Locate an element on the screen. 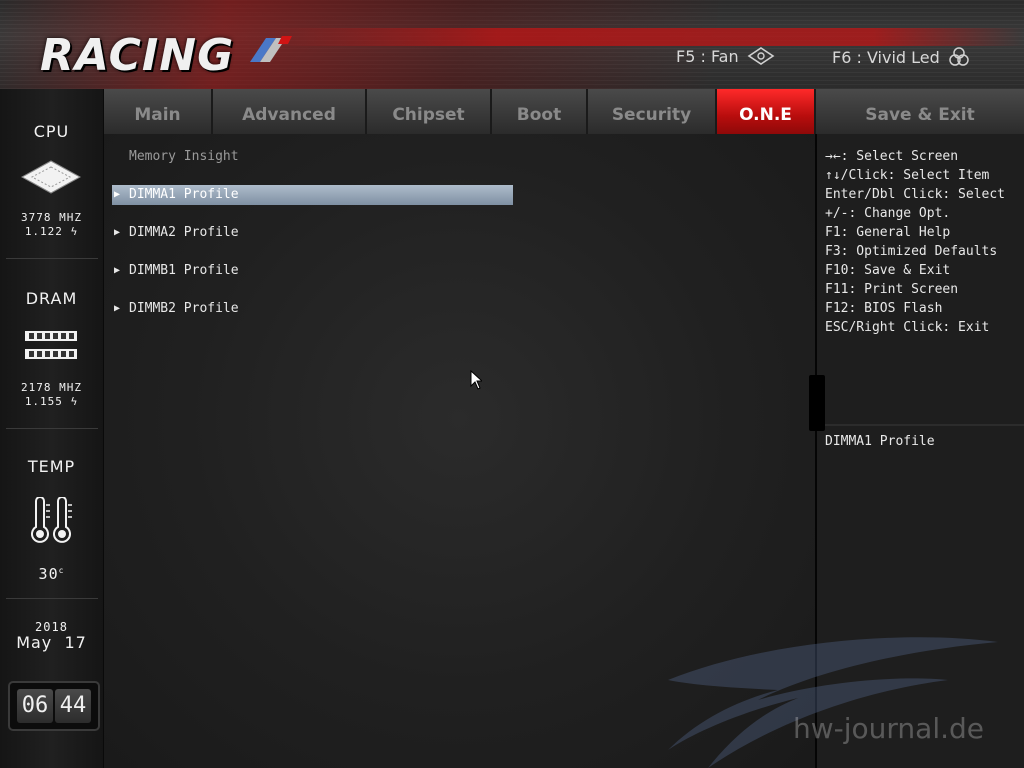  f6-vivid-led-label: F6 : Vivid Led is located at coordinates (886, 57).